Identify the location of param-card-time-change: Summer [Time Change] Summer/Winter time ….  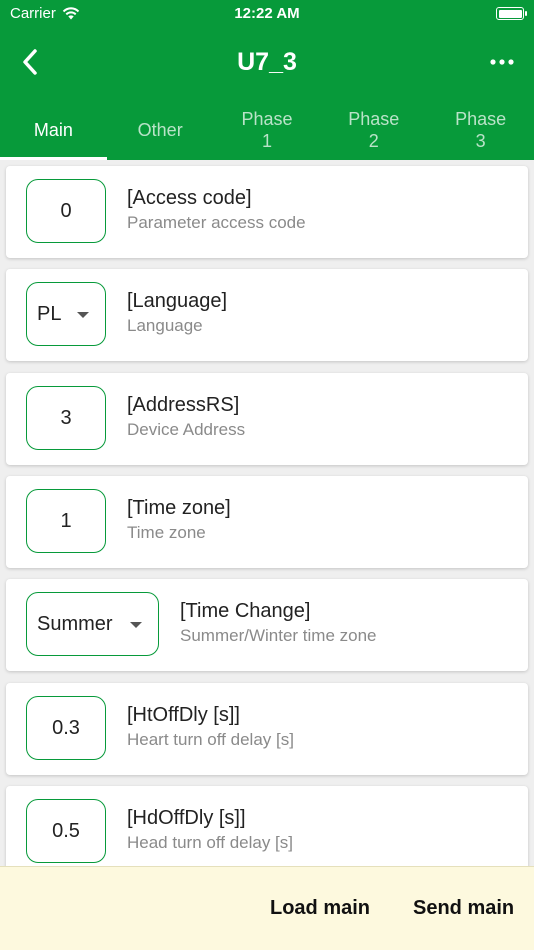
(267, 625).